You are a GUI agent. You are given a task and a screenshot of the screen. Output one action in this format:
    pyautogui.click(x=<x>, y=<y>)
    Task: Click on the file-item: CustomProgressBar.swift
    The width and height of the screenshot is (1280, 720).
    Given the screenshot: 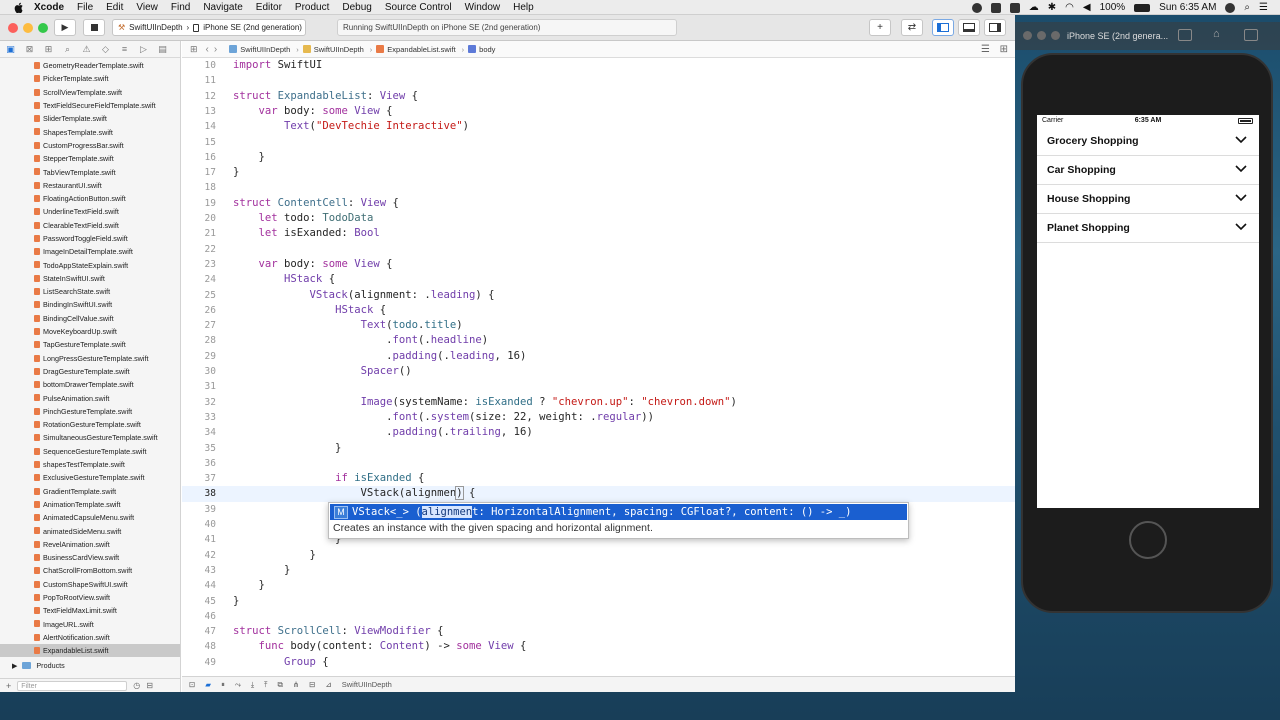 What is the action you would take?
    pyautogui.click(x=90, y=145)
    